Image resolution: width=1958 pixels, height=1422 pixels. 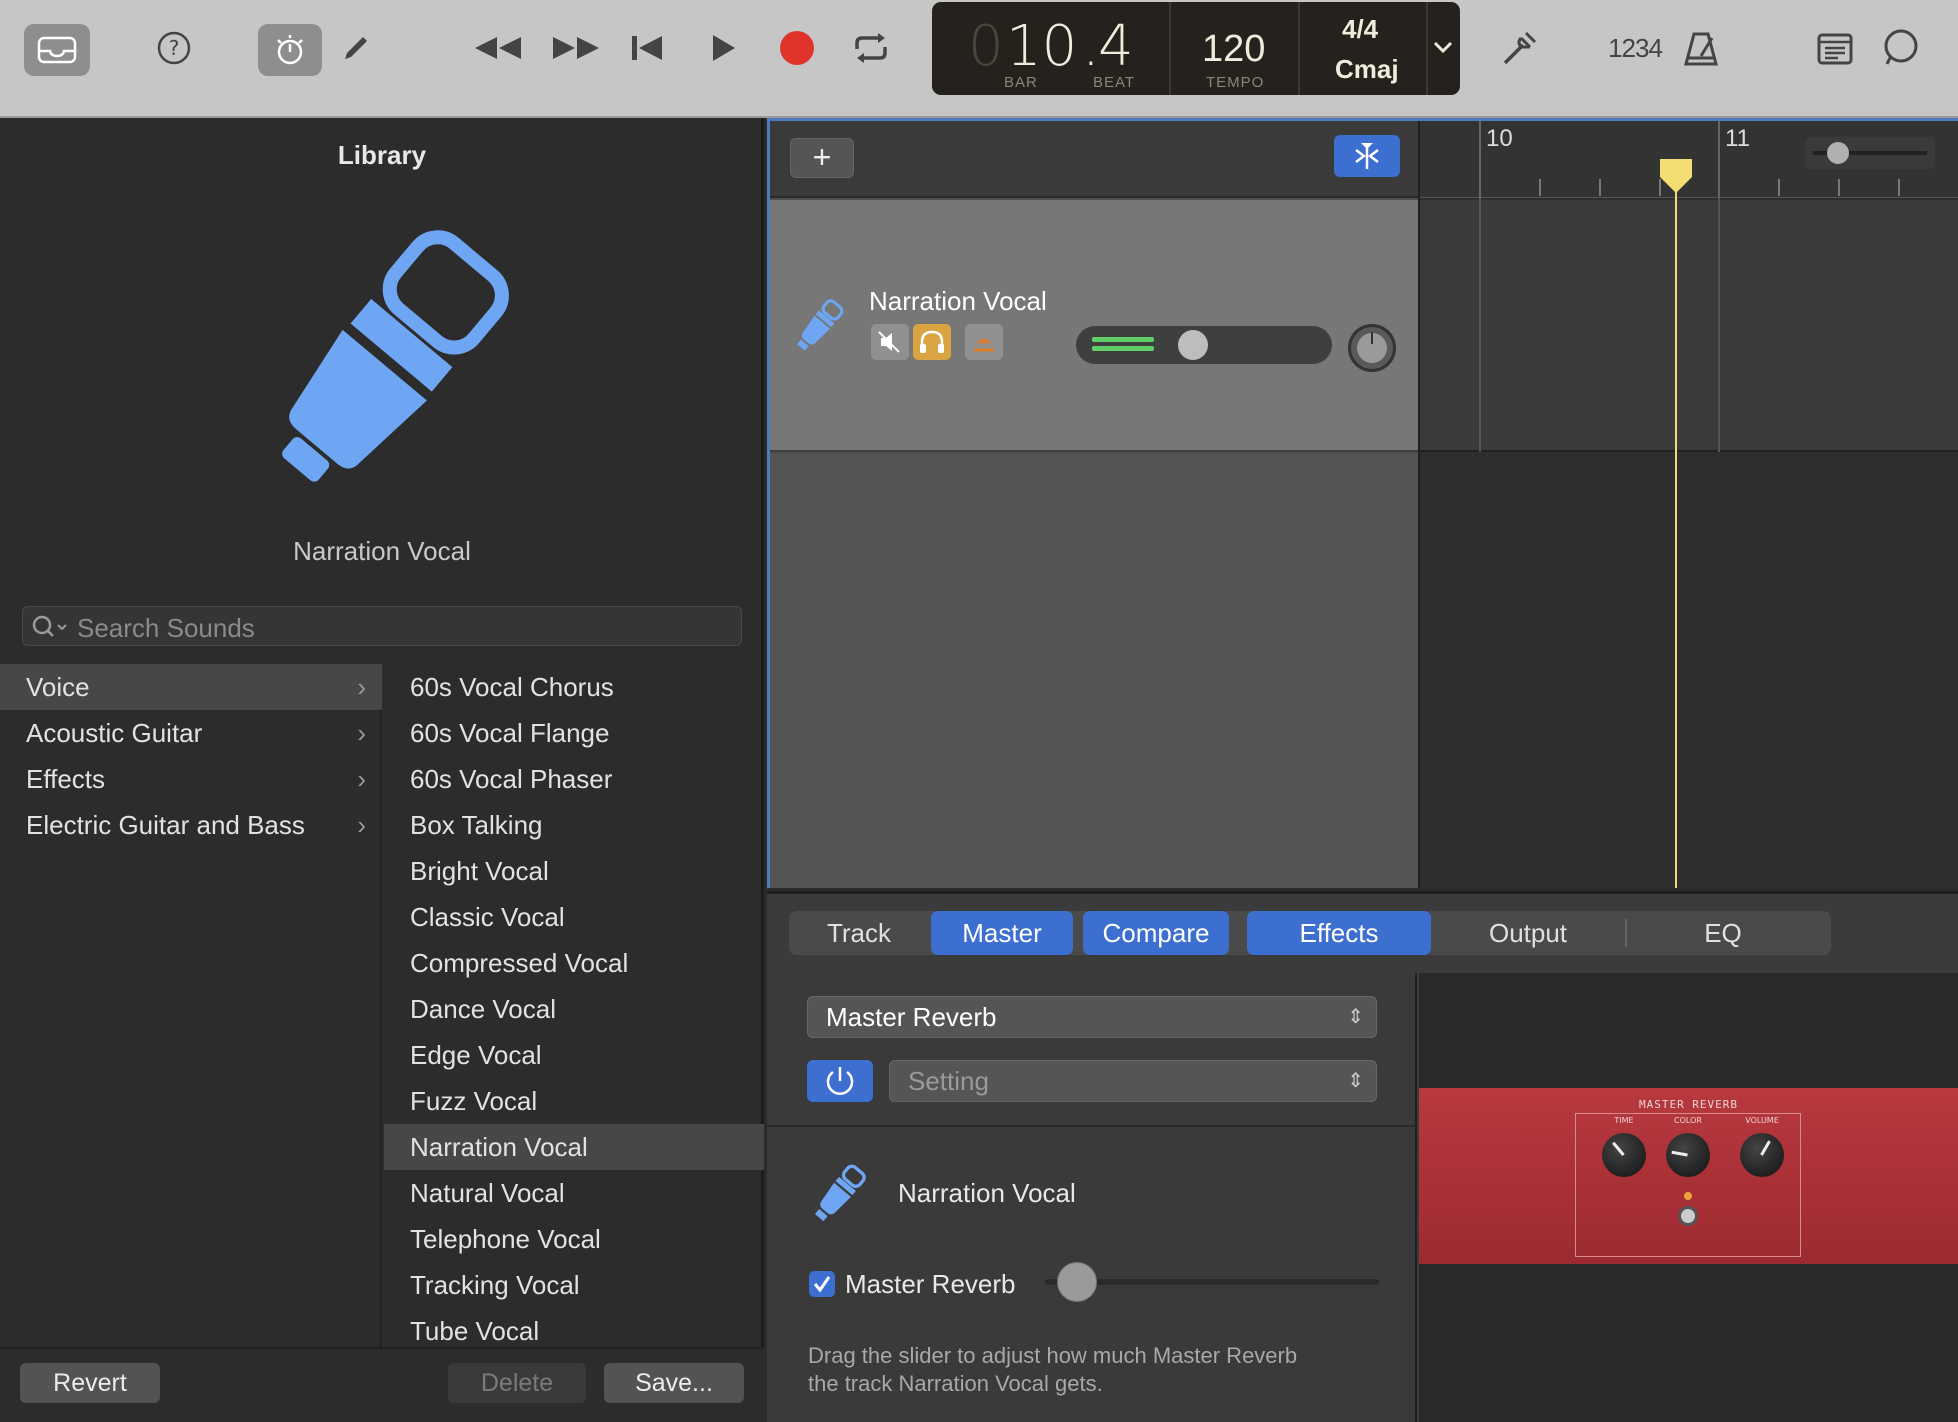 I want to click on track-header-narration-vocal: Narration Vocal, so click(x=1094, y=326).